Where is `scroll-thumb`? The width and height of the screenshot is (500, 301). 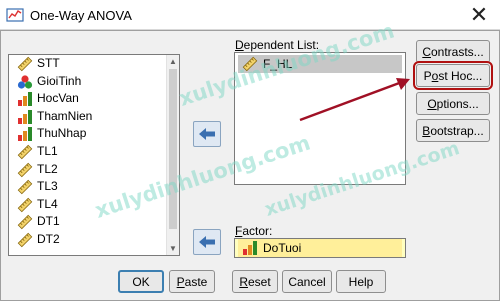
scroll-thumb is located at coordinates (173, 149).